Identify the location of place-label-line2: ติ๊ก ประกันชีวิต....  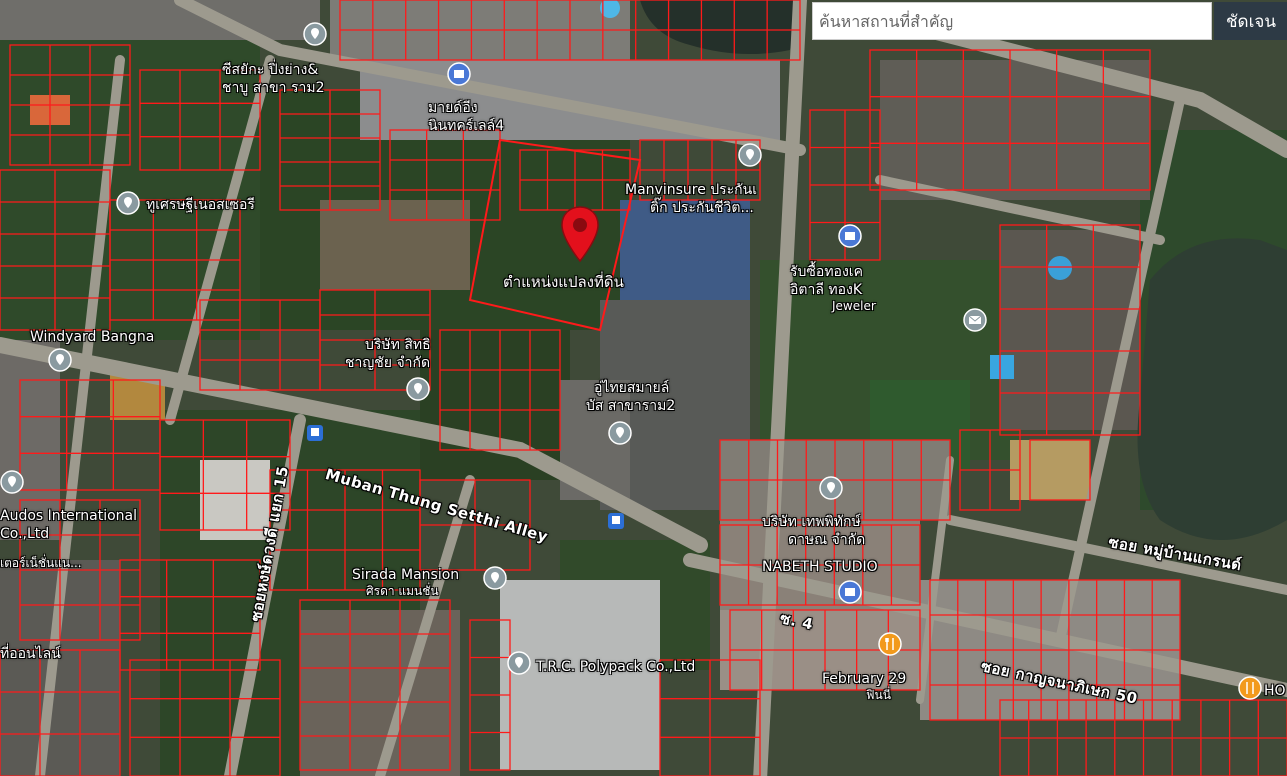
(702, 208).